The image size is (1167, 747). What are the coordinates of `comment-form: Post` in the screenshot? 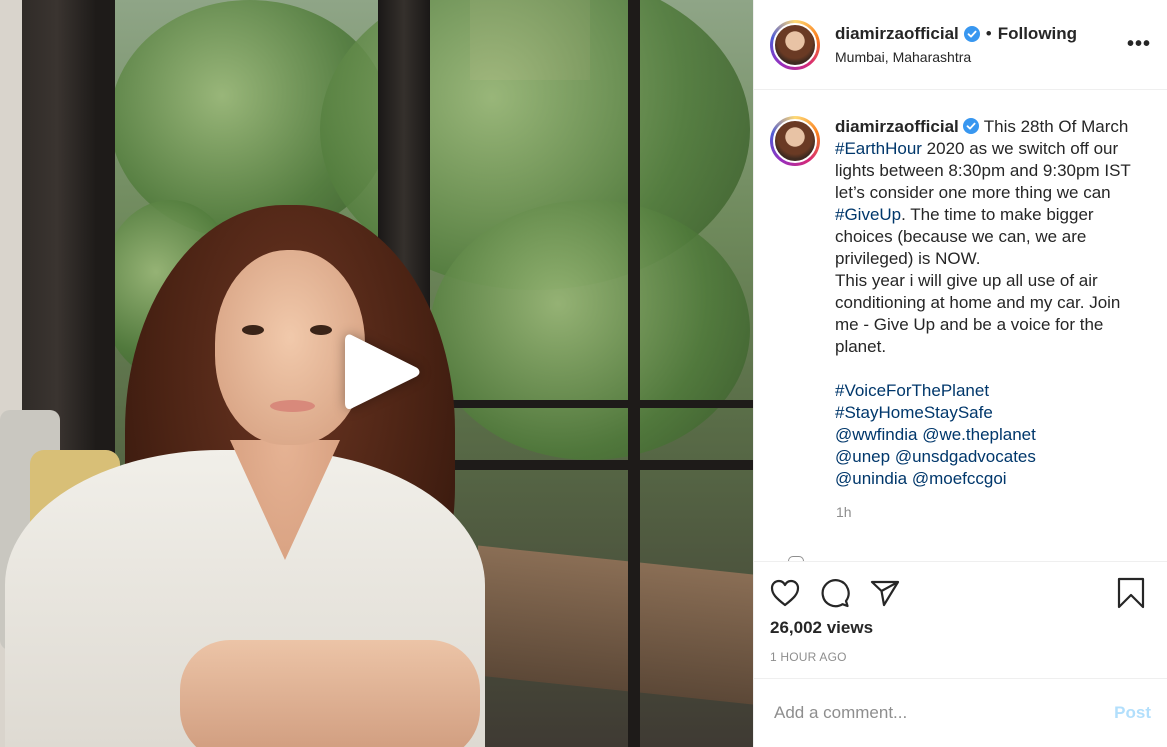 It's located at (960, 712).